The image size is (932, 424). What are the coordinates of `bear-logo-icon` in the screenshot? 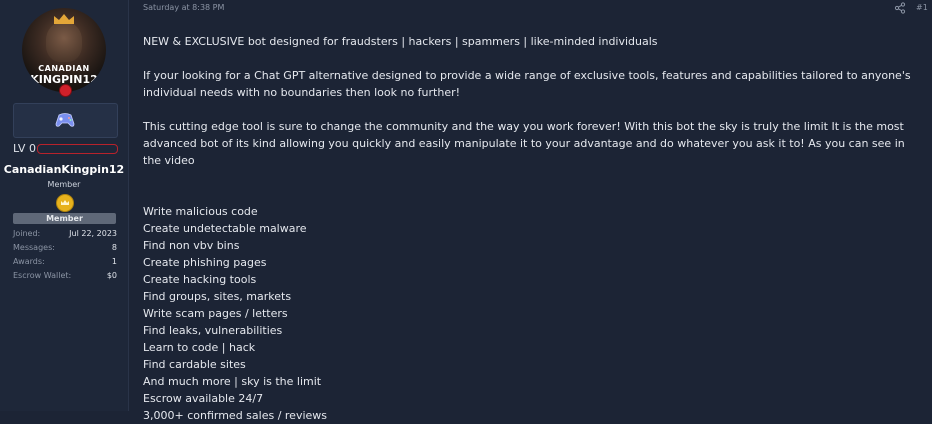 It's located at (64, 42).